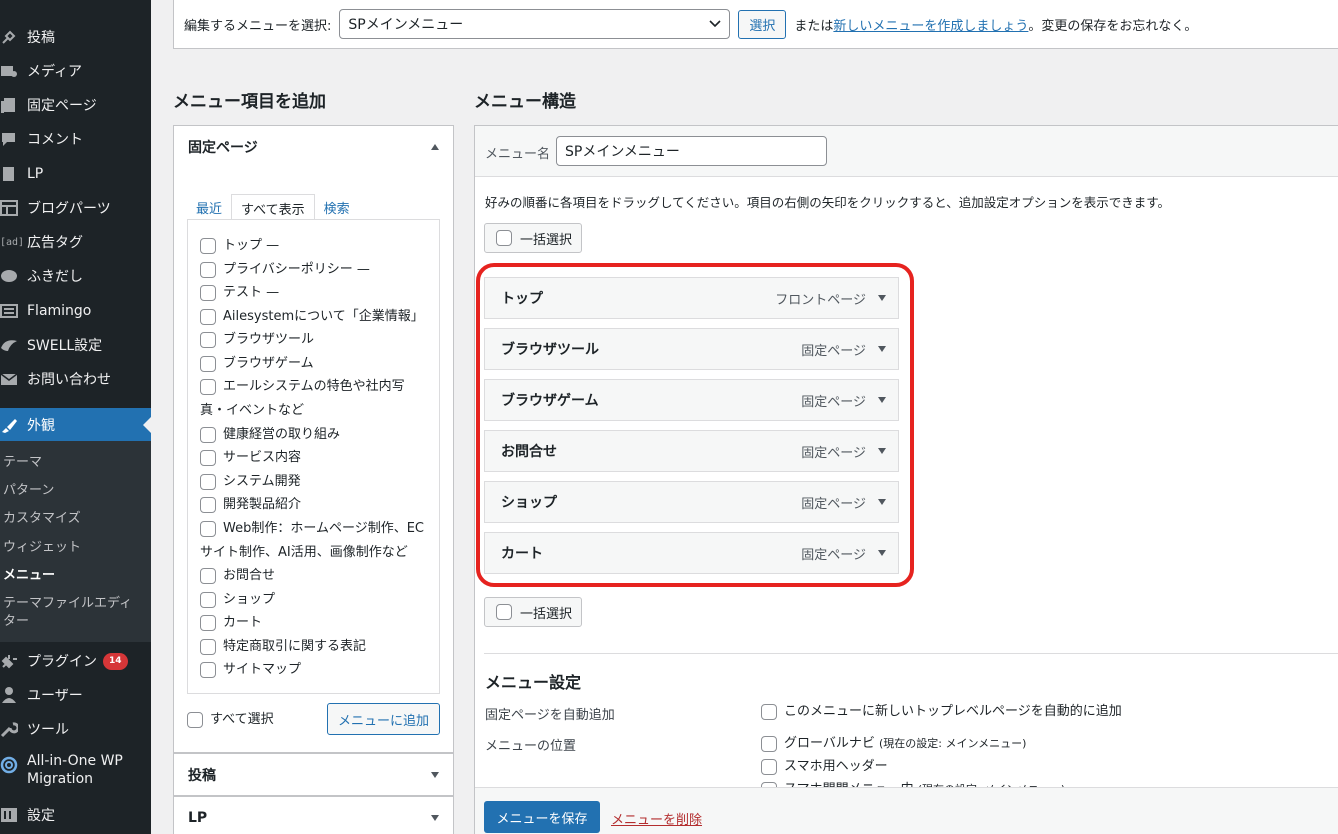 The image size is (1338, 834). What do you see at coordinates (314, 482) in the screenshot?
I see `page-checkbox-item: システム開発` at bounding box center [314, 482].